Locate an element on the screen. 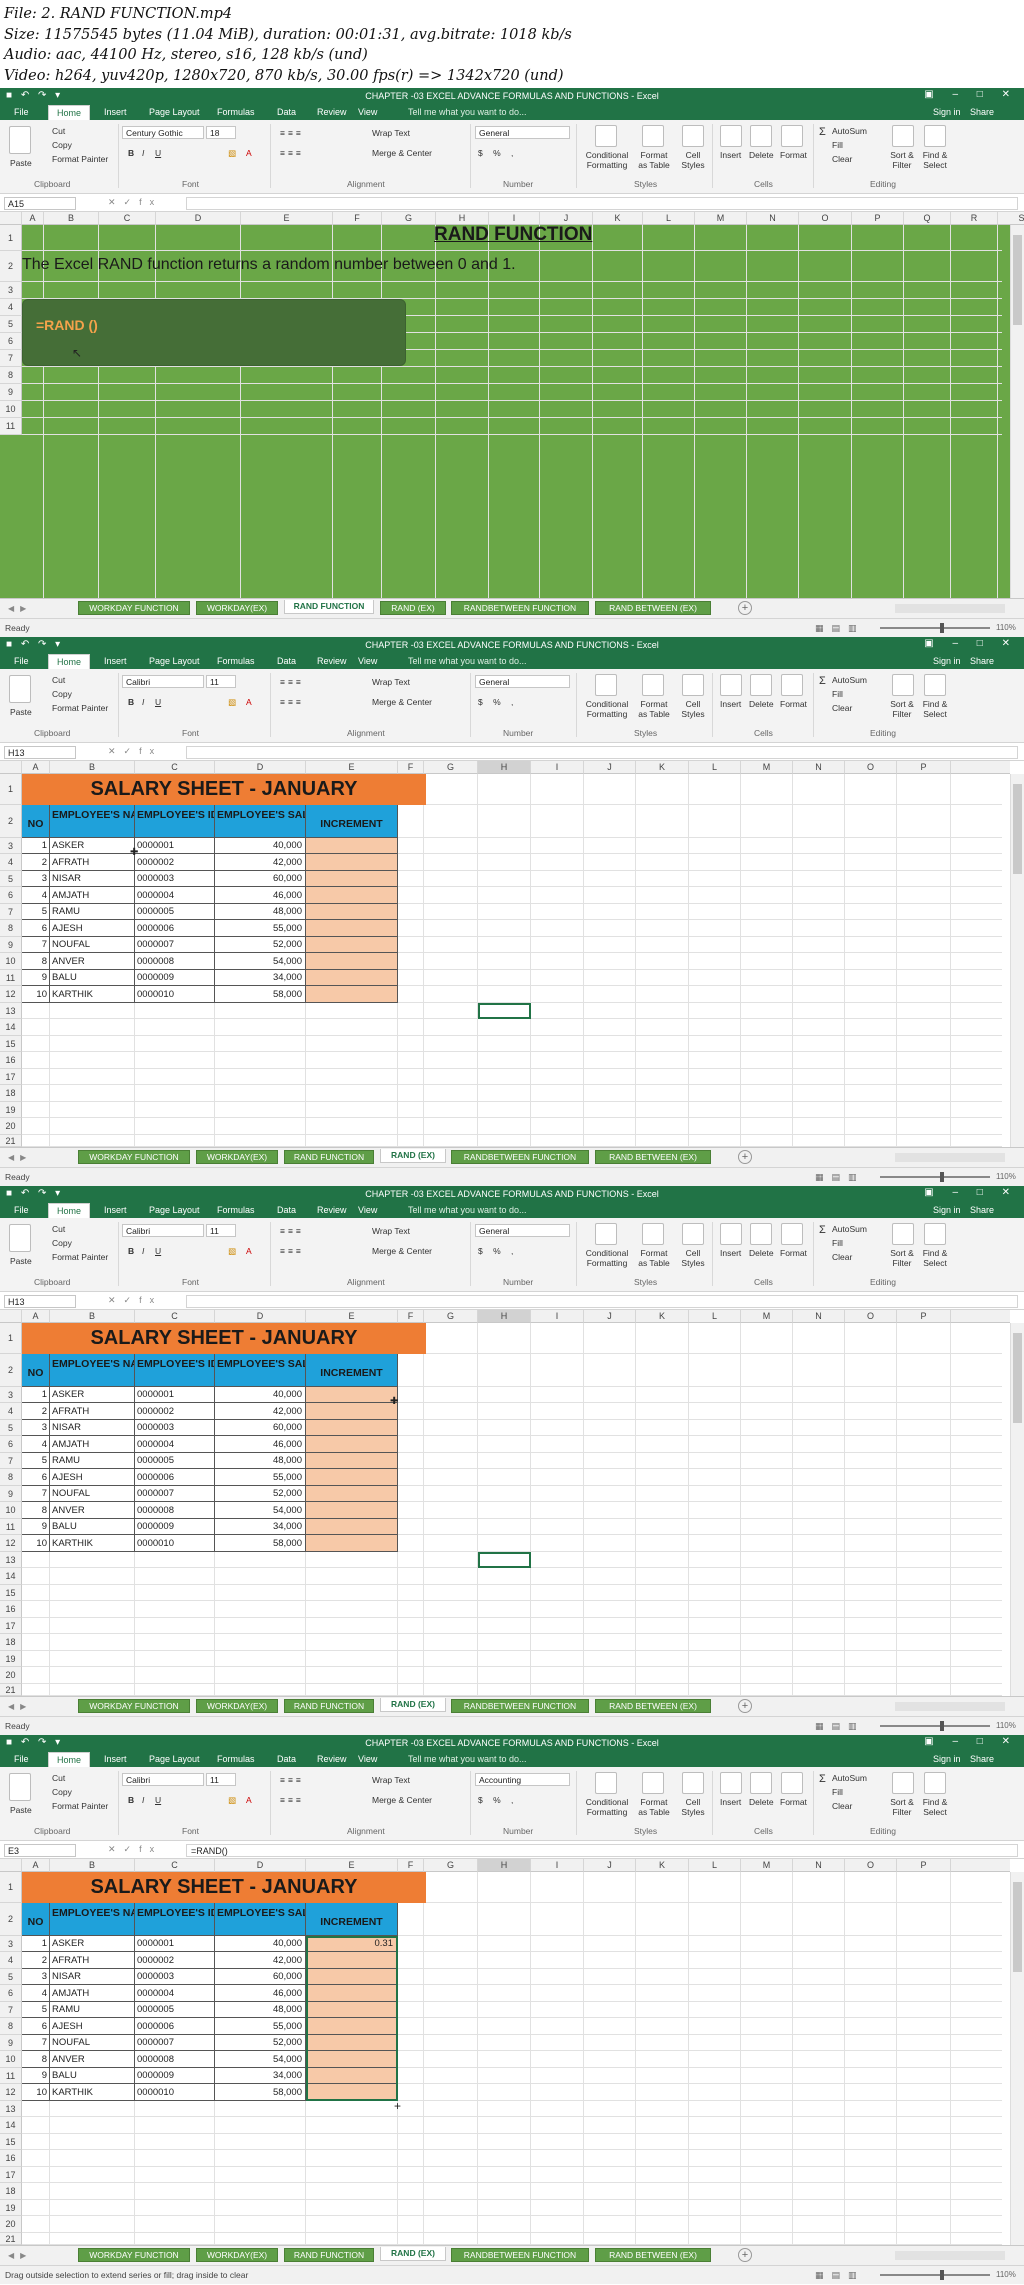  share-button: Share is located at coordinates (982, 1759).